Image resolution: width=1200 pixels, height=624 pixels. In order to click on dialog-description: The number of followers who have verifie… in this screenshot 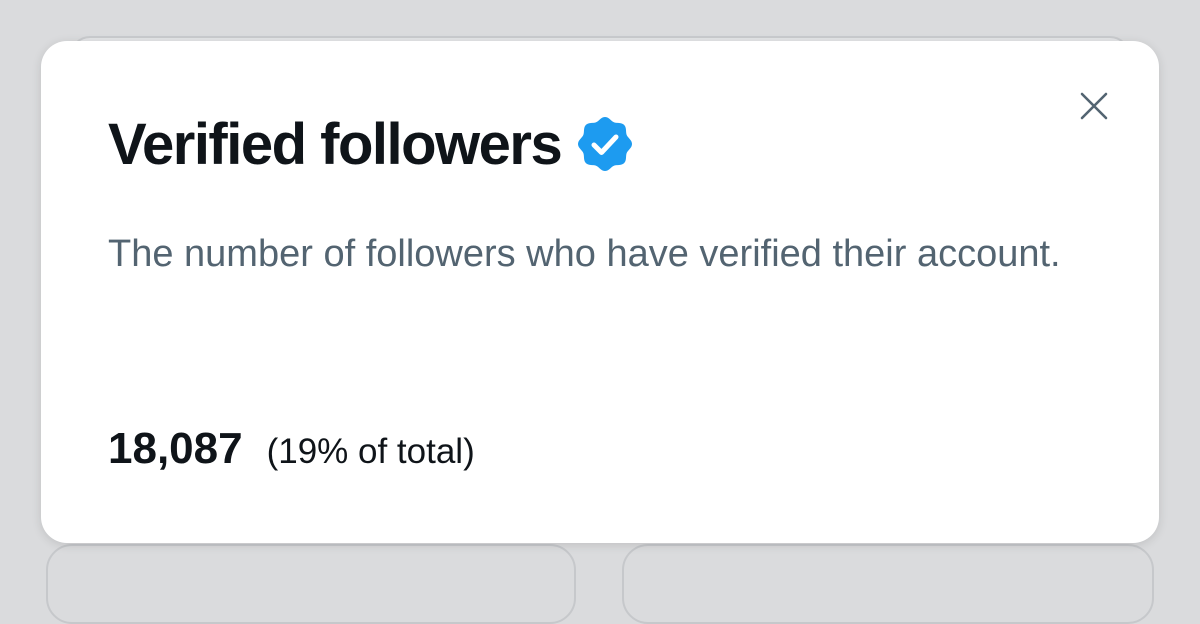, I will do `click(584, 254)`.